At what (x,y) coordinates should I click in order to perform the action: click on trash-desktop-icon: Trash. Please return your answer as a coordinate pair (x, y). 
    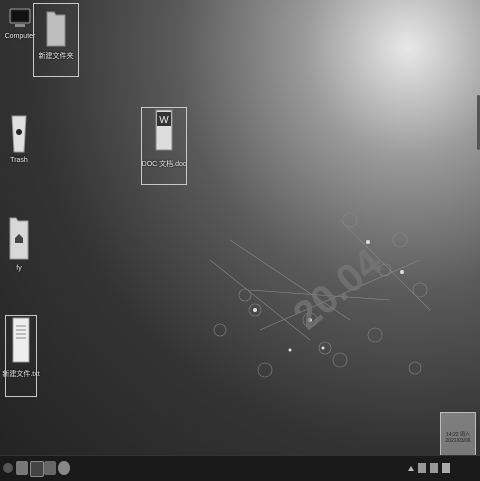
    Looking at the image, I should click on (19, 136).